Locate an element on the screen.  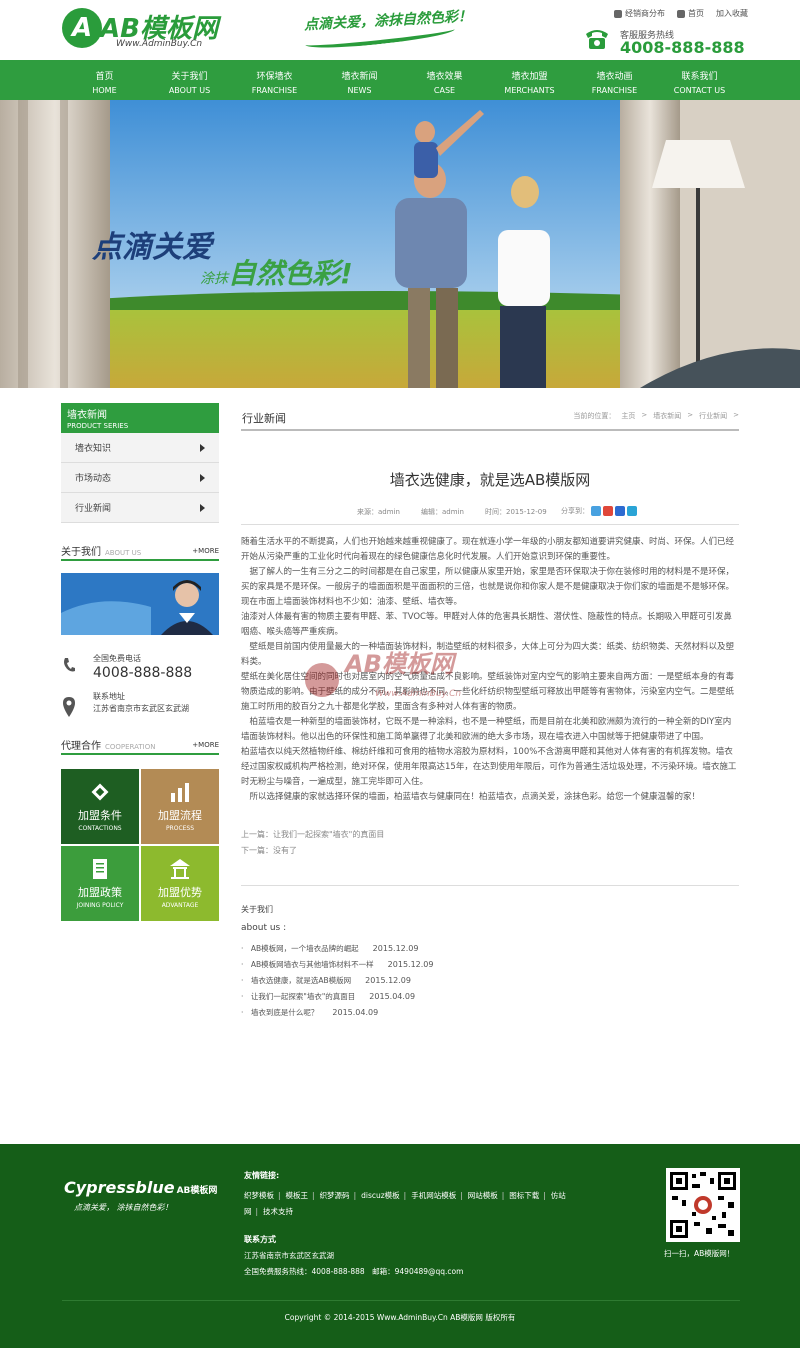
phone-icon is located at coordinates (69, 665).